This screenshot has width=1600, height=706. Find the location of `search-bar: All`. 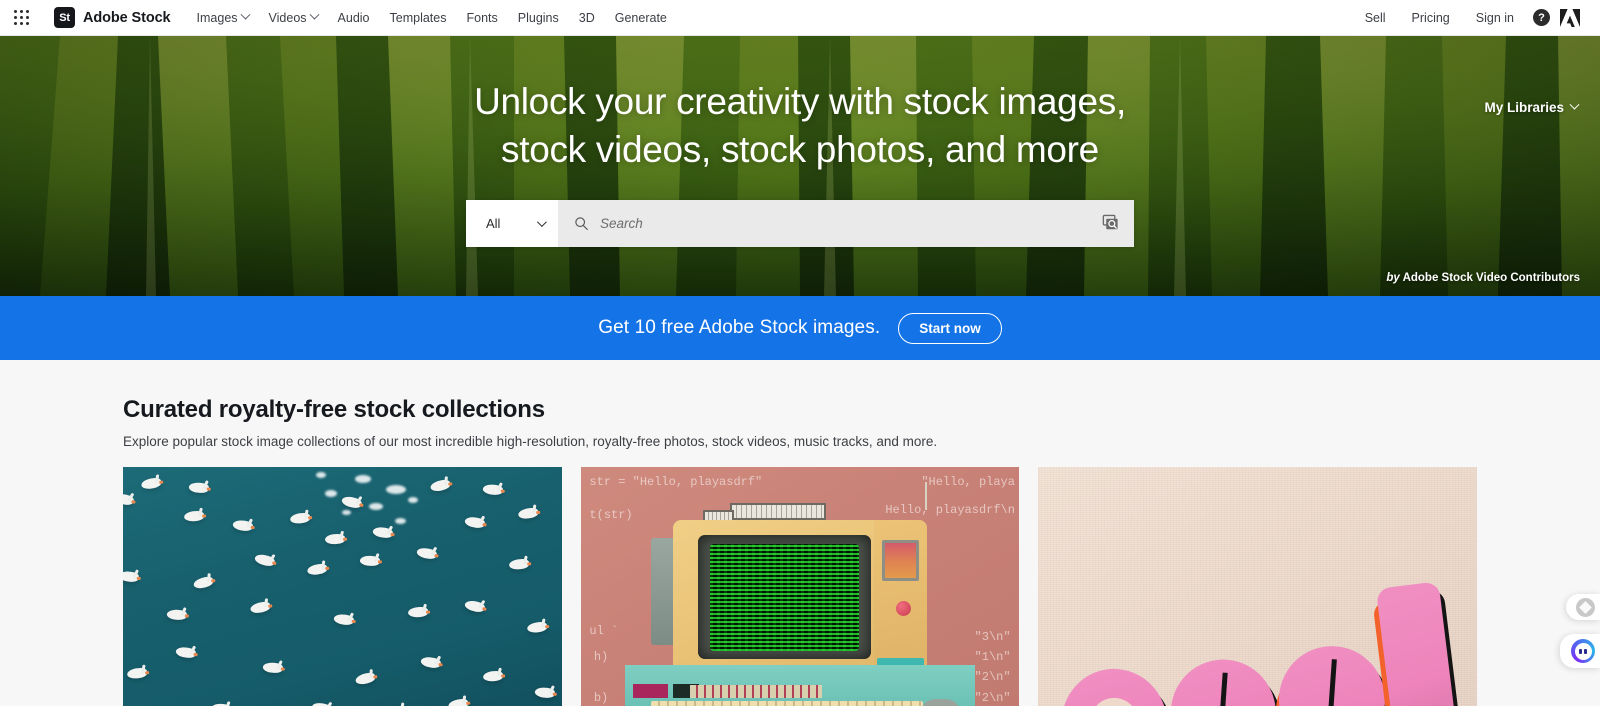

search-bar: All is located at coordinates (800, 224).